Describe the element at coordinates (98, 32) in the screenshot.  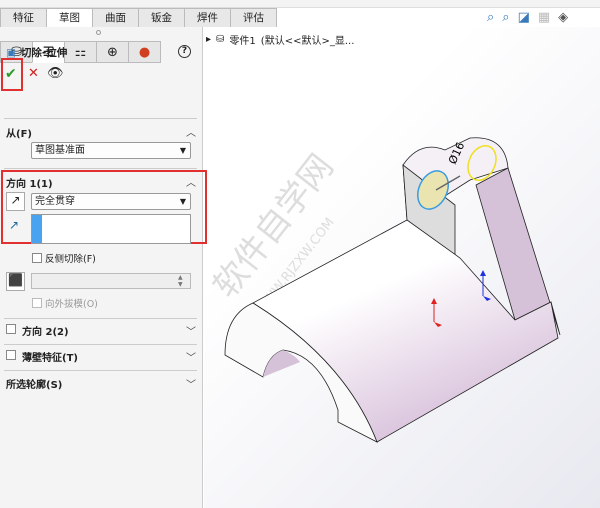
I see `panel-grip` at that location.